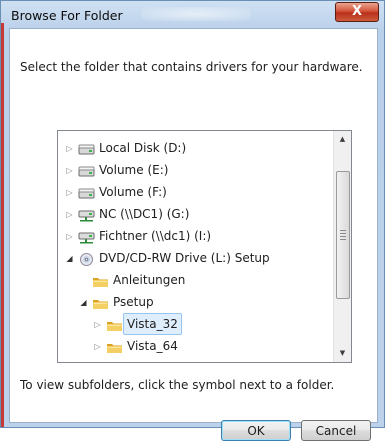 The image size is (385, 442). What do you see at coordinates (184, 258) in the screenshot?
I see `tree-item-label: DVD/CD-RW Drive (L:) Setup` at bounding box center [184, 258].